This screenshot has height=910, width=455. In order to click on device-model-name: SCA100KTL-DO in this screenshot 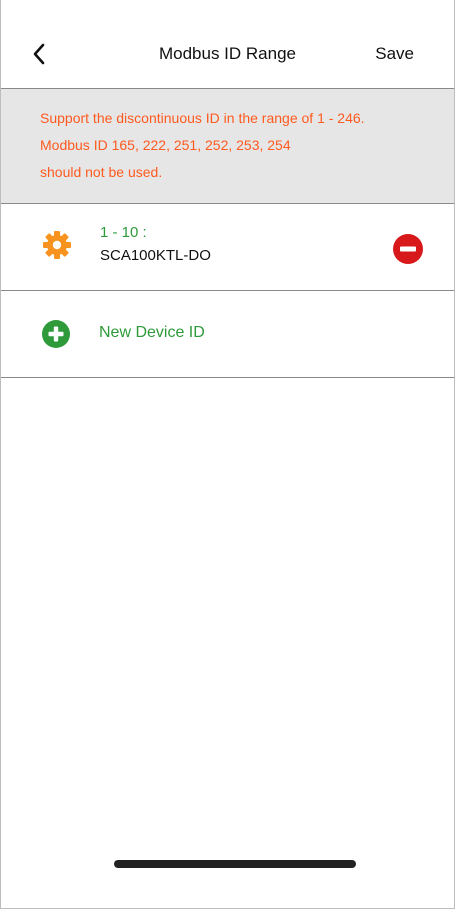, I will do `click(155, 255)`.